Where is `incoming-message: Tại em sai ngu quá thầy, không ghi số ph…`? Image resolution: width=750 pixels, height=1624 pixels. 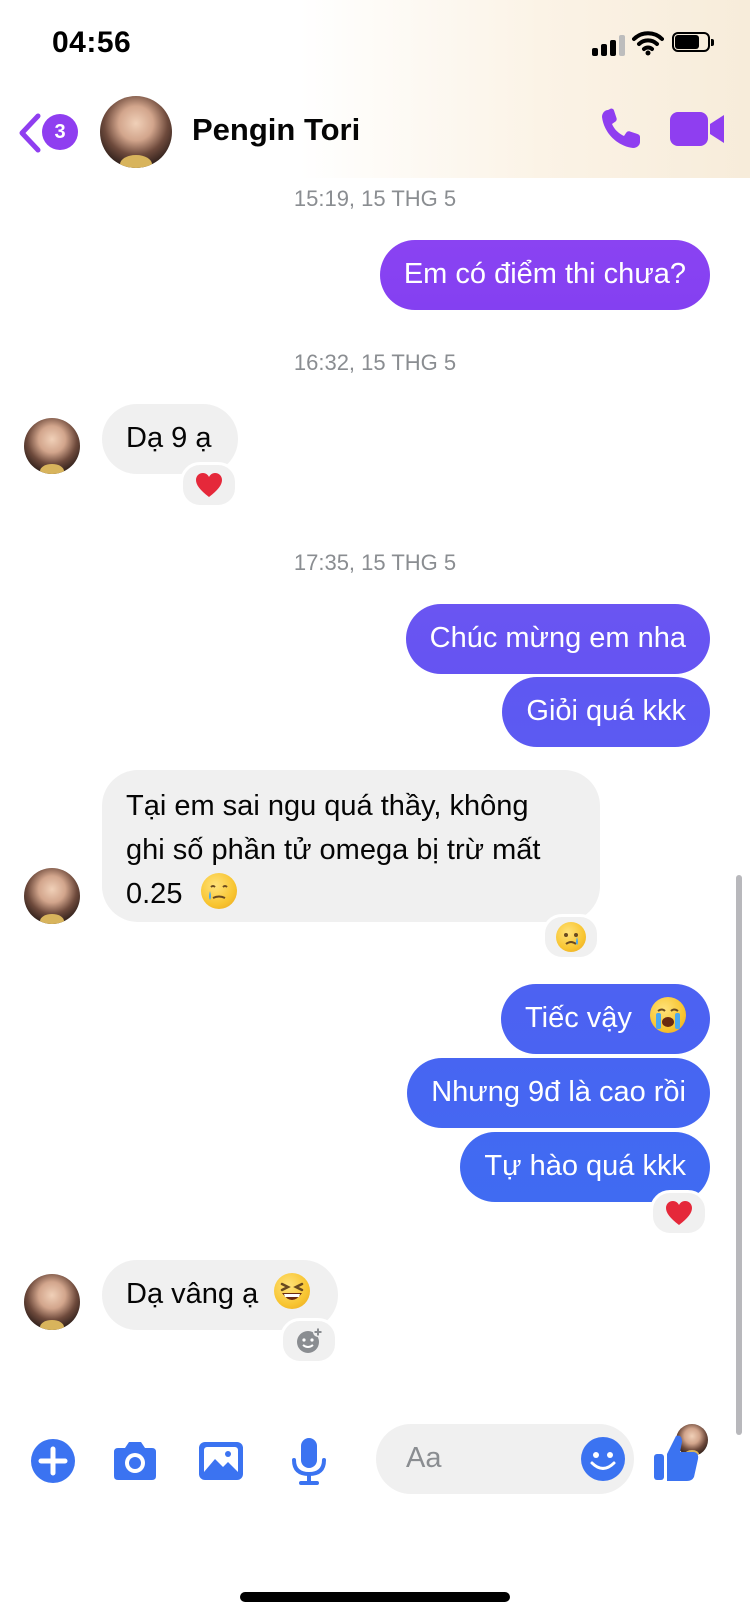
incoming-message: Tại em sai ngu quá thầy, không ghi số ph… is located at coordinates (351, 846).